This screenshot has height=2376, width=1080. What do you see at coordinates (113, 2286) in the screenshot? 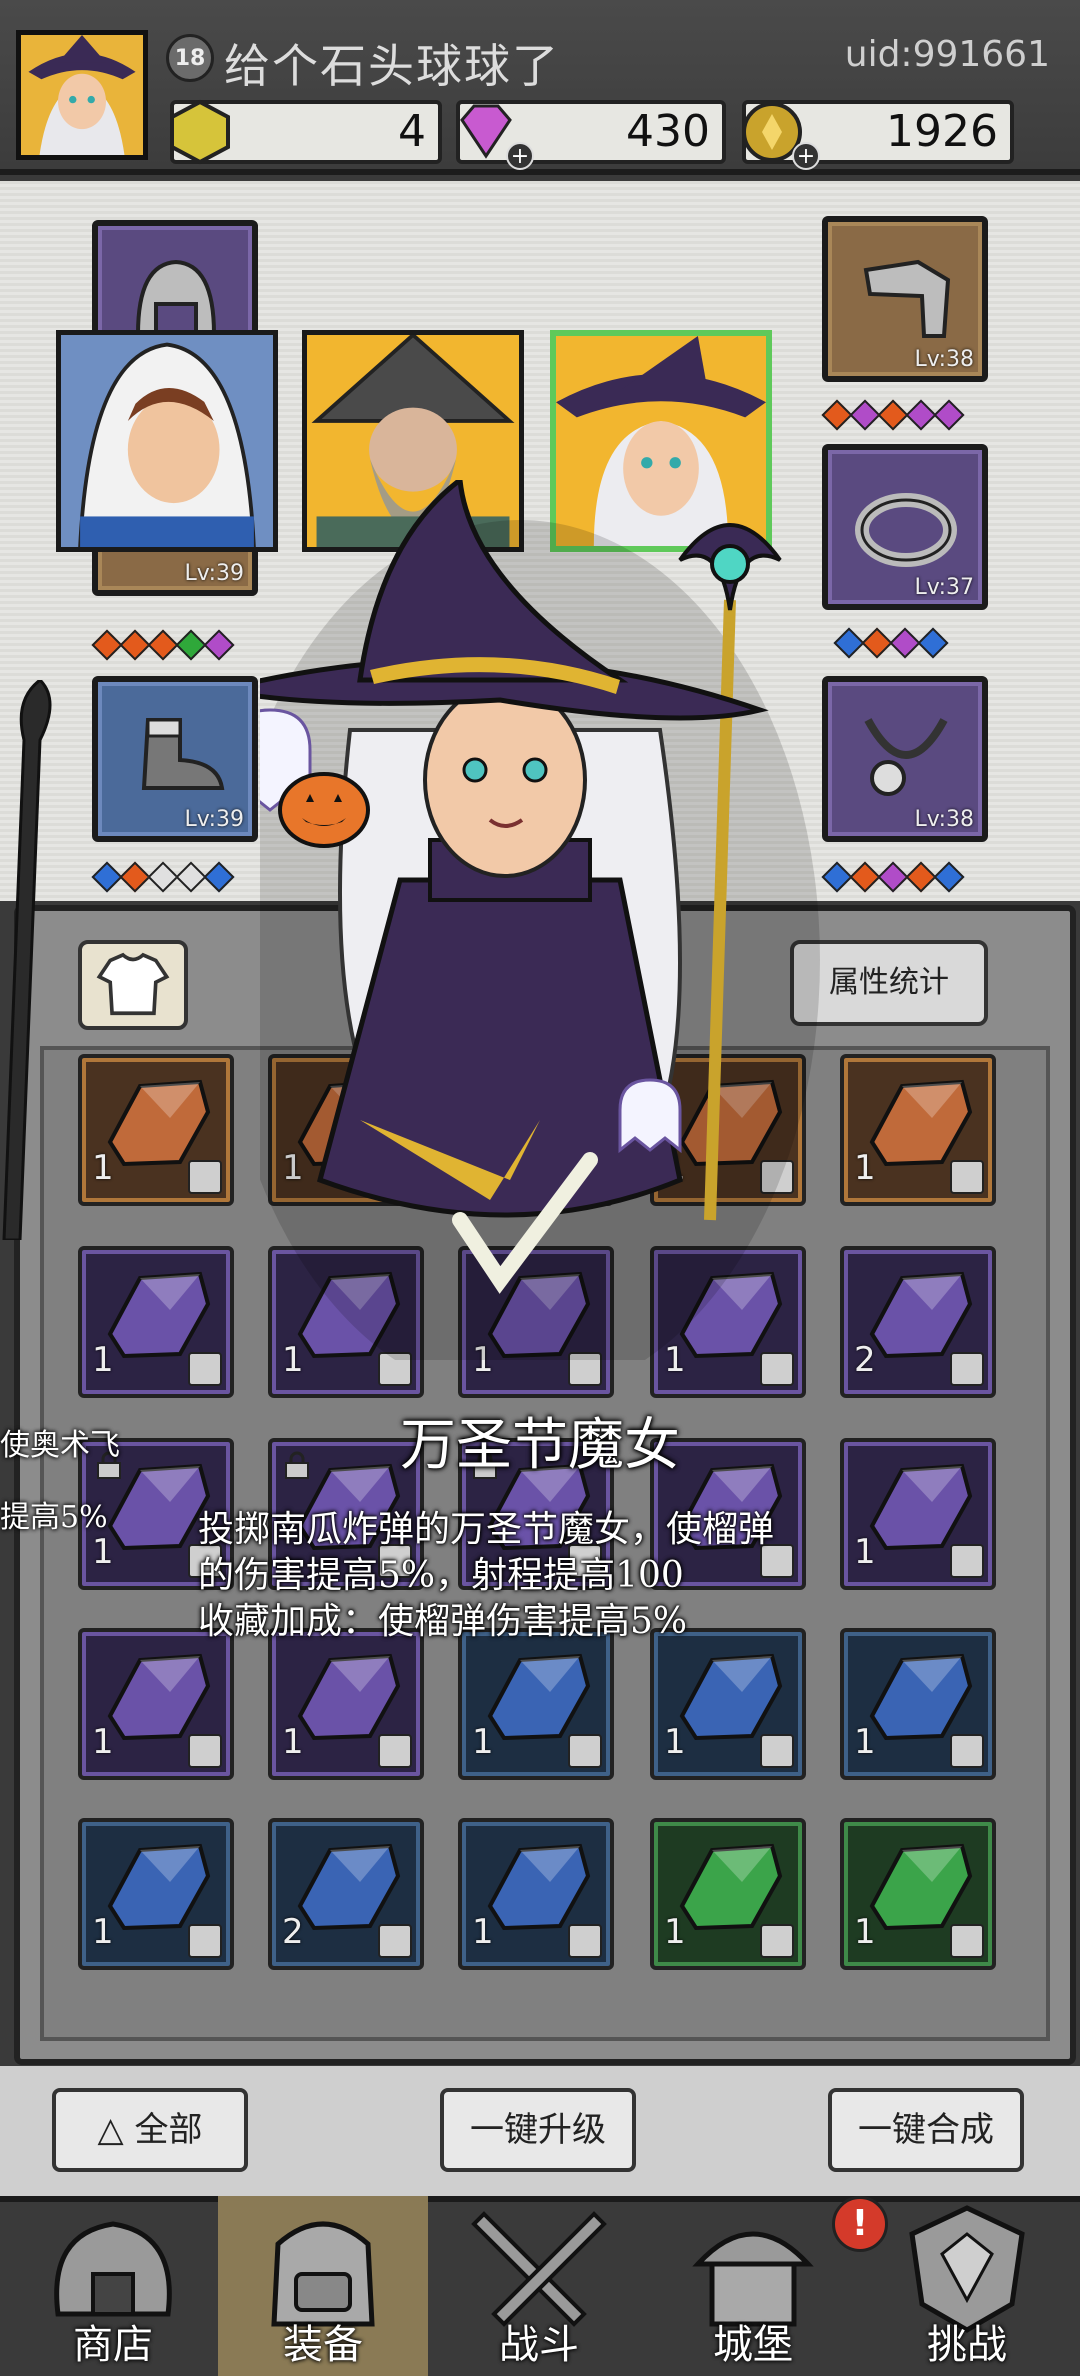
I see `nav-shop: 商店` at bounding box center [113, 2286].